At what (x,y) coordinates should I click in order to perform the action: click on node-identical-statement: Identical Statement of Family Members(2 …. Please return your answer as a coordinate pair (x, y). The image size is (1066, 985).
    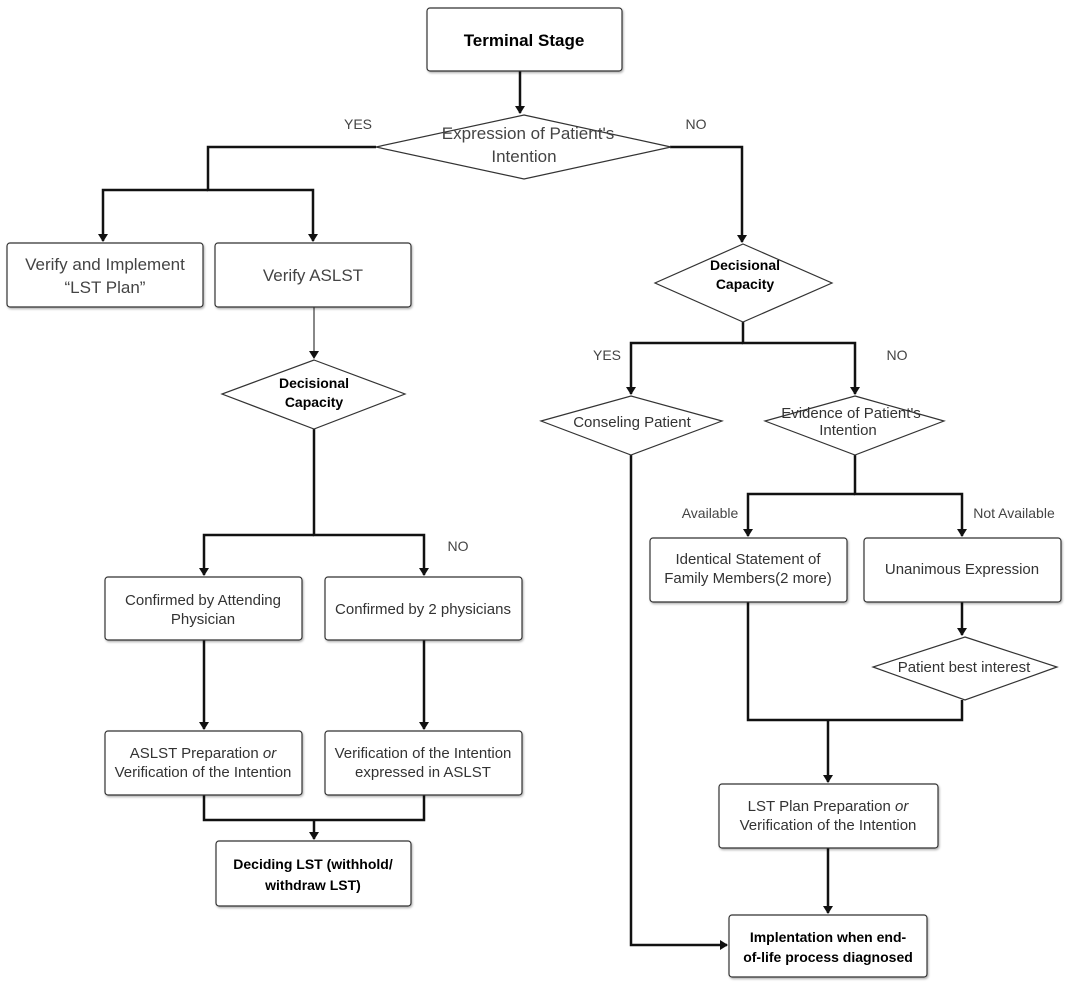
    Looking at the image, I should click on (748, 570).